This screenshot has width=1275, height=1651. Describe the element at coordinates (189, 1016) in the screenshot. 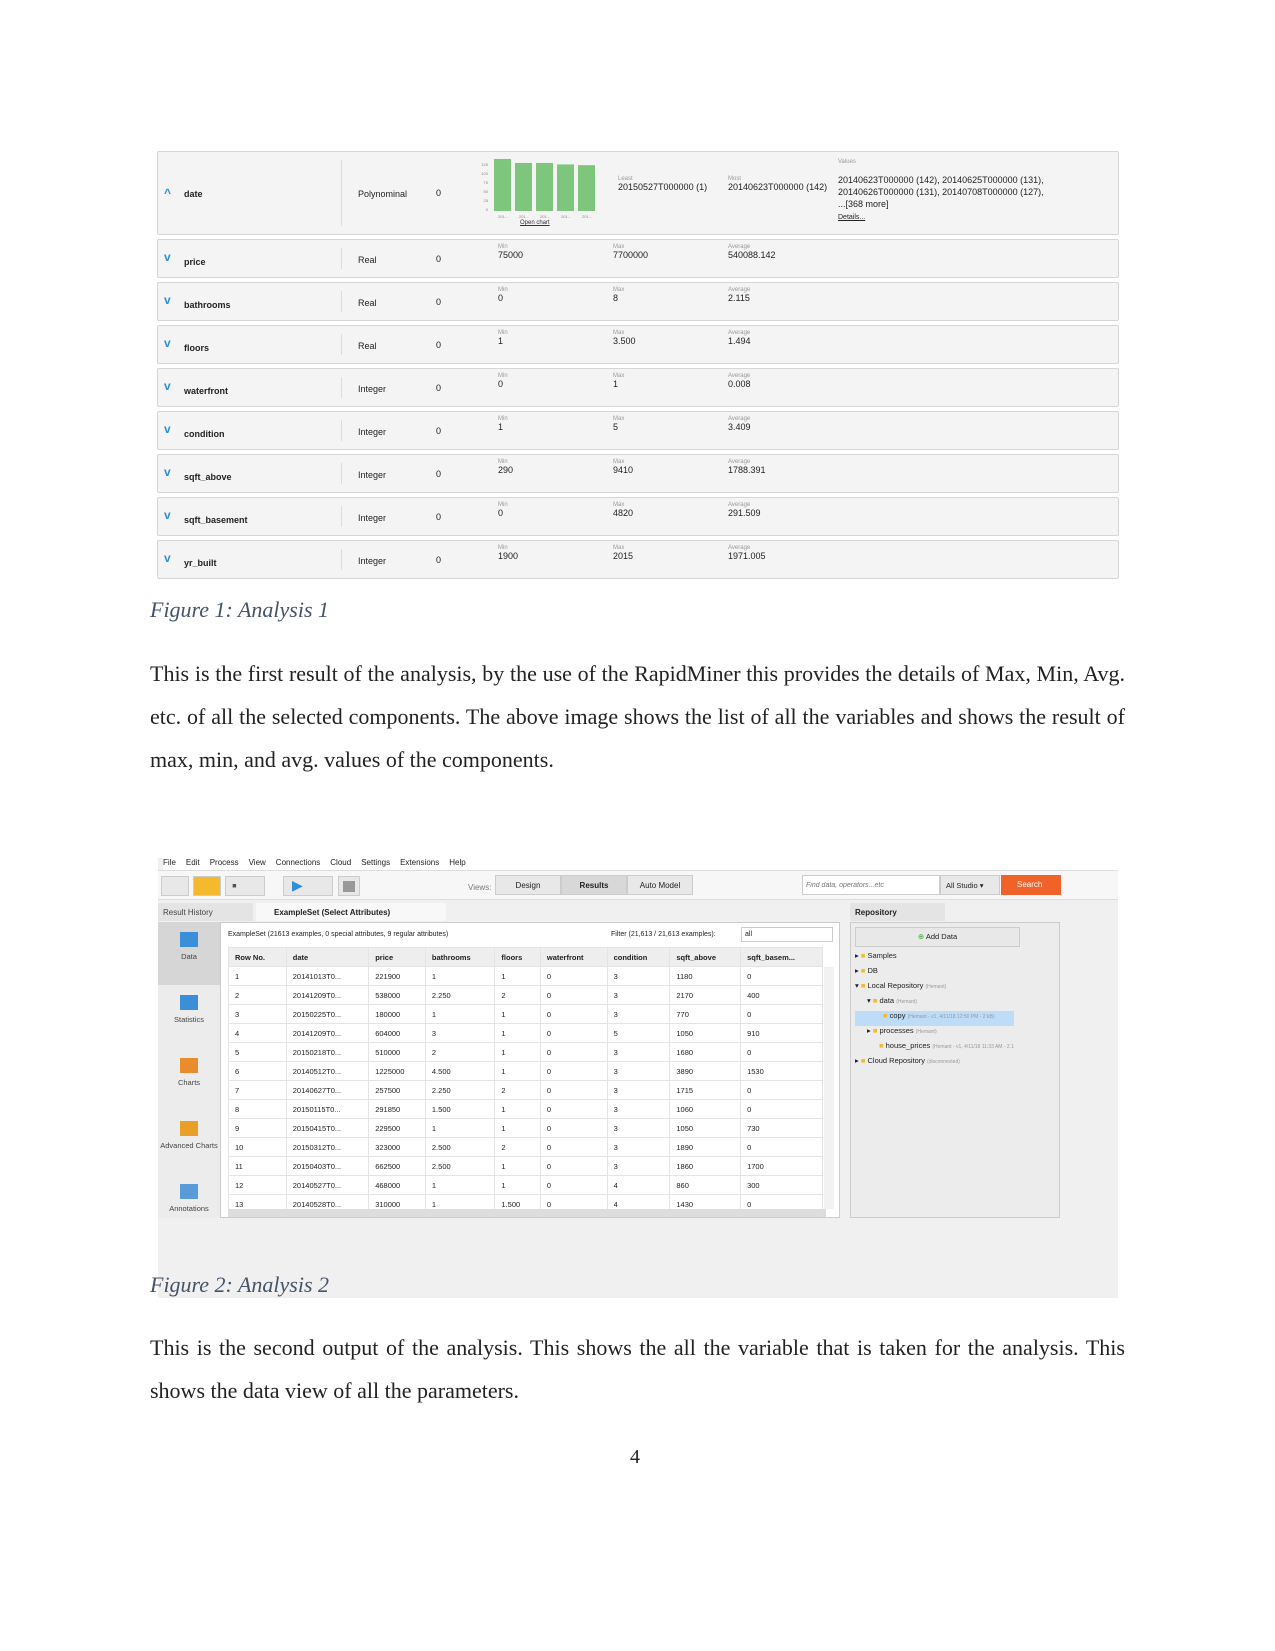

I see `sidebar-item: Statistics` at that location.